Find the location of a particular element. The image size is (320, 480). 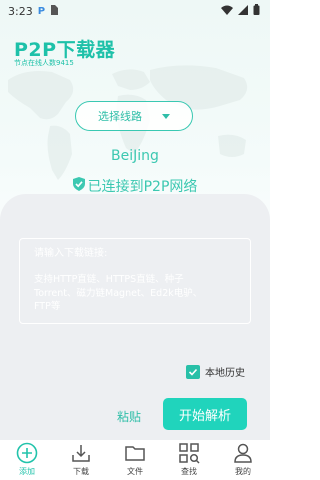

caret-down-icon is located at coordinates (166, 116).